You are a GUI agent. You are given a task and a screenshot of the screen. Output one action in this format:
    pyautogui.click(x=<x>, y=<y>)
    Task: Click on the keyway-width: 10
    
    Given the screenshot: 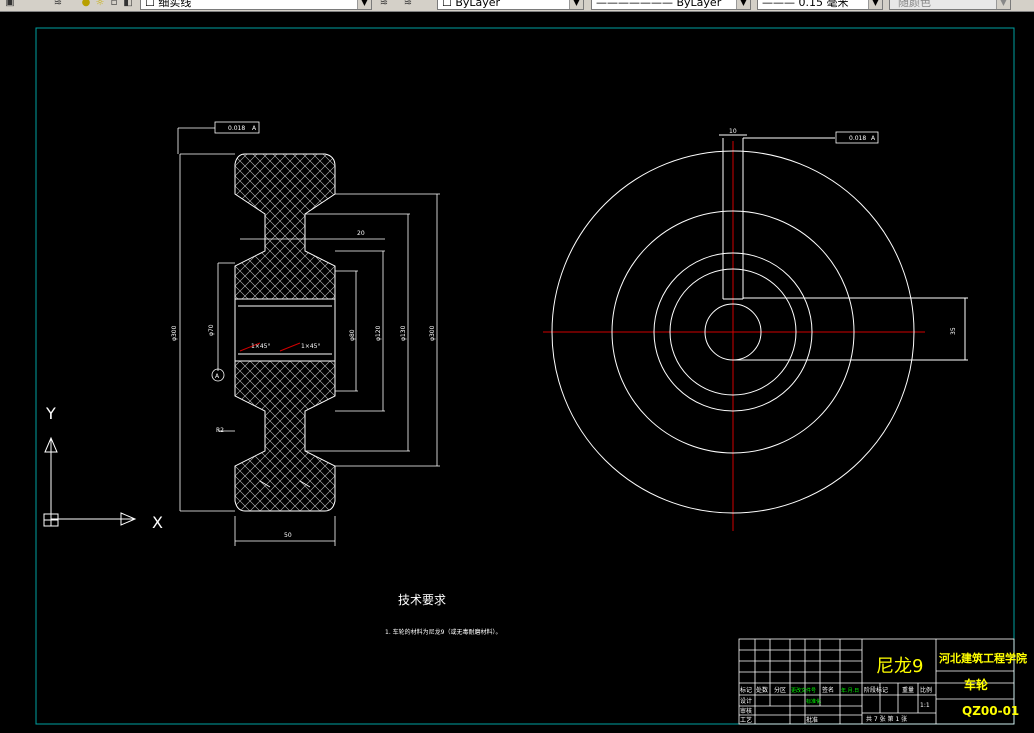 What is the action you would take?
    pyautogui.click(x=733, y=131)
    